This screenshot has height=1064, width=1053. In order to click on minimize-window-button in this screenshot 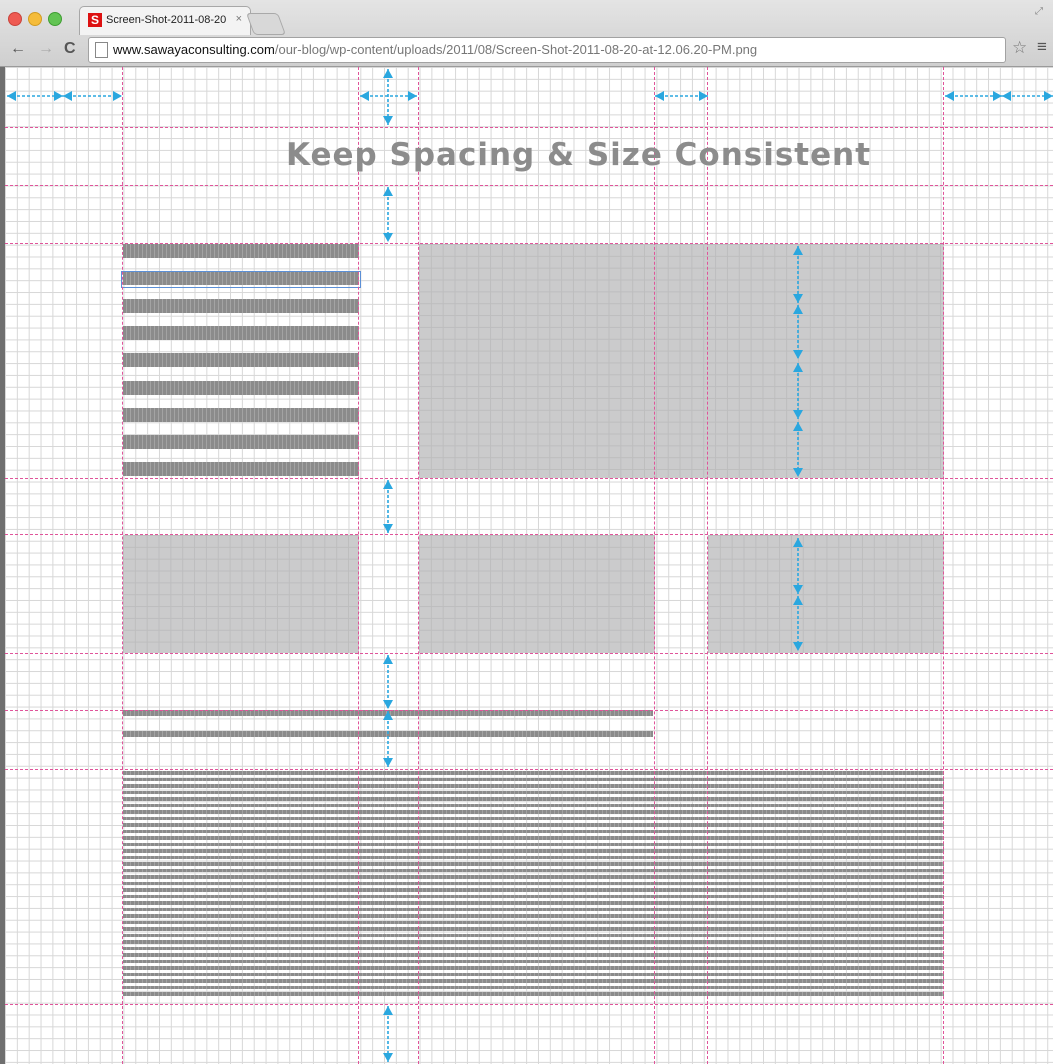, I will do `click(35, 19)`.